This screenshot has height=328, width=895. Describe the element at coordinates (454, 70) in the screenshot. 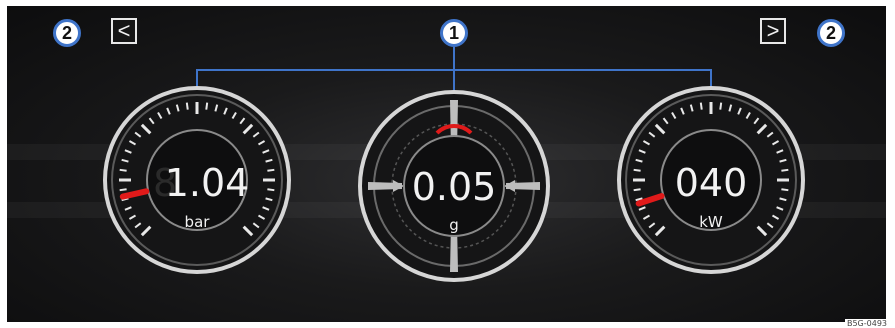

I see `callout-bracket` at that location.